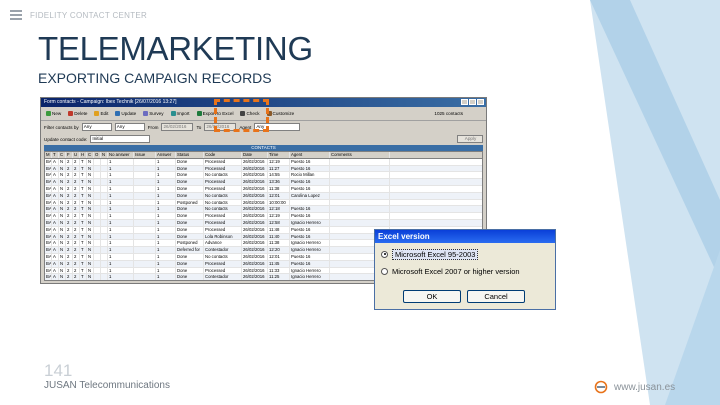 This screenshot has height=405, width=720. I want to click on column-header: N, so click(104, 155).